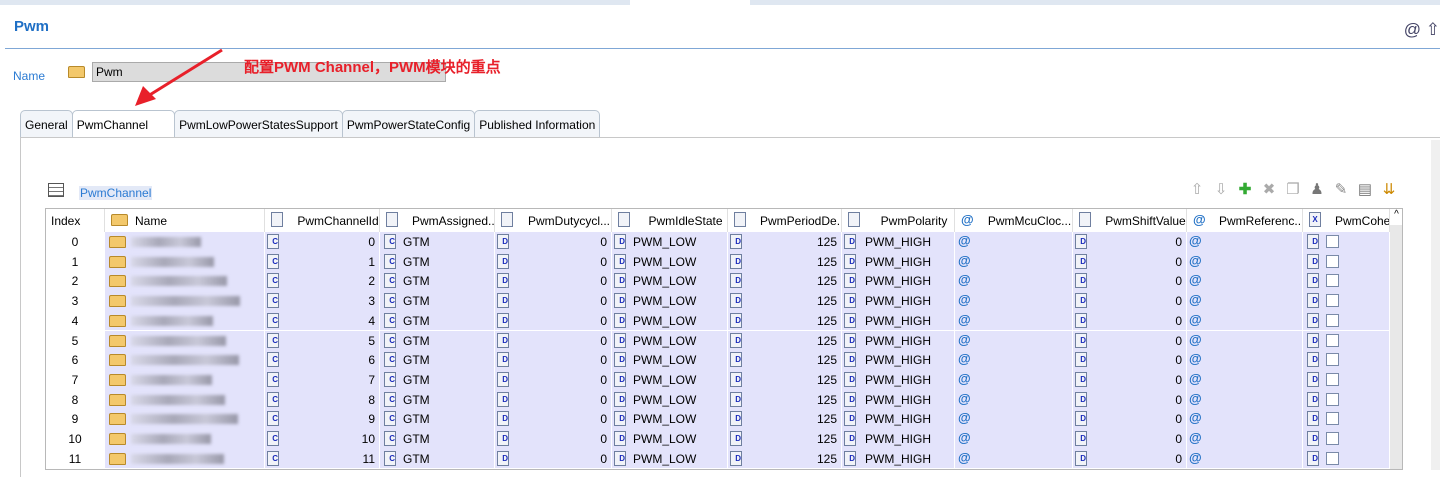 The width and height of the screenshot is (1440, 477). I want to click on edit-icon: ✎, so click(1341, 189).